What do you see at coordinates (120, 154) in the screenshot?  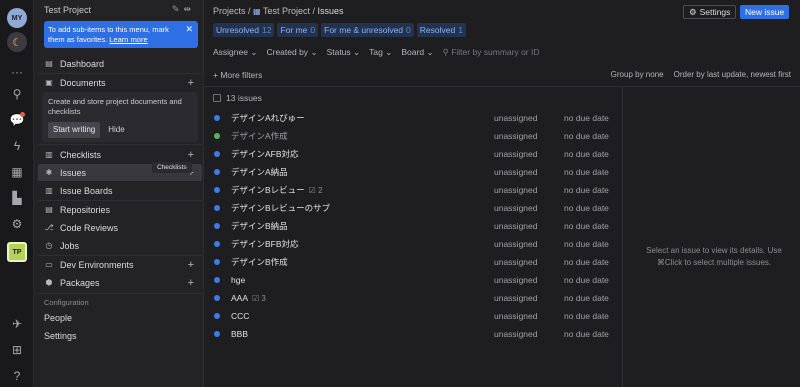 I see `sidebar-item-checklists: ▥ Checklists +` at bounding box center [120, 154].